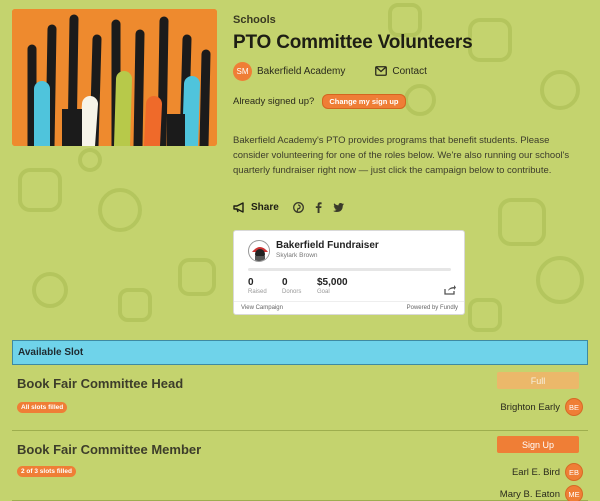  I want to click on goal-stat: $5,000 Goal, so click(332, 286).